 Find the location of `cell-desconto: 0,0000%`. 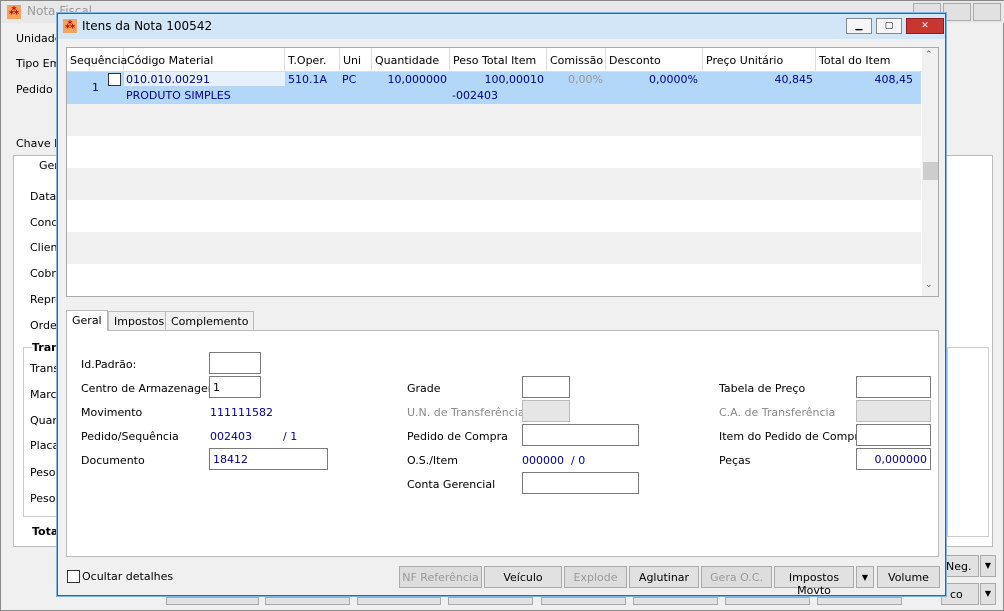

cell-desconto: 0,0000% is located at coordinates (673, 79).